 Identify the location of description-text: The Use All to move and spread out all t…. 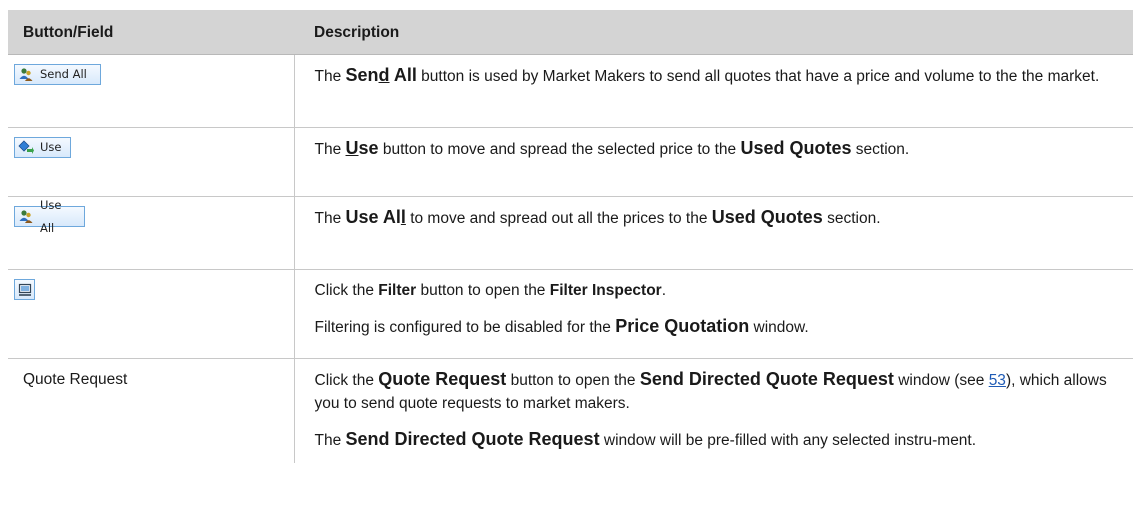
(597, 217).